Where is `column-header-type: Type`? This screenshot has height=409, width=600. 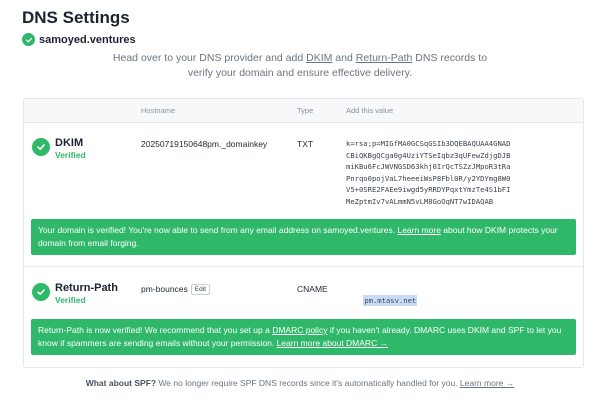
column-header-type: Type is located at coordinates (305, 110).